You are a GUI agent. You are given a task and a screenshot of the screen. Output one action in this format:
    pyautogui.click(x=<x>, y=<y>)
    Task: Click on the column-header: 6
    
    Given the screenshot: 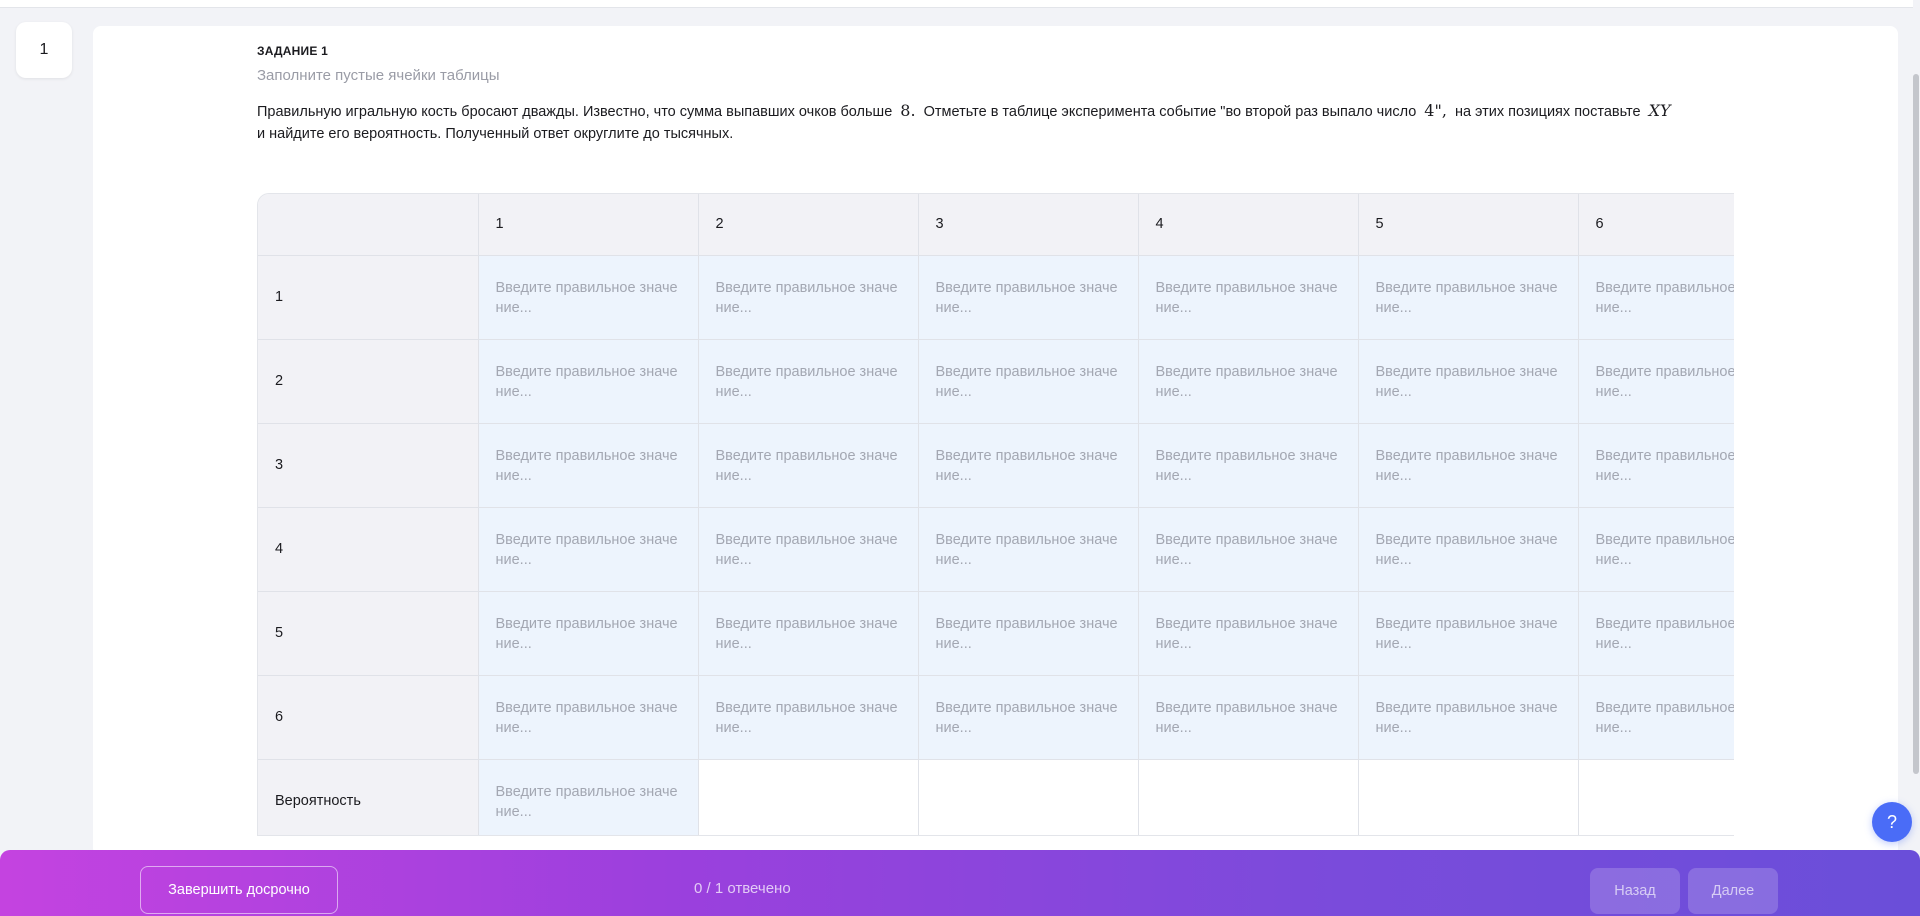 What is the action you would take?
    pyautogui.click(x=1656, y=225)
    